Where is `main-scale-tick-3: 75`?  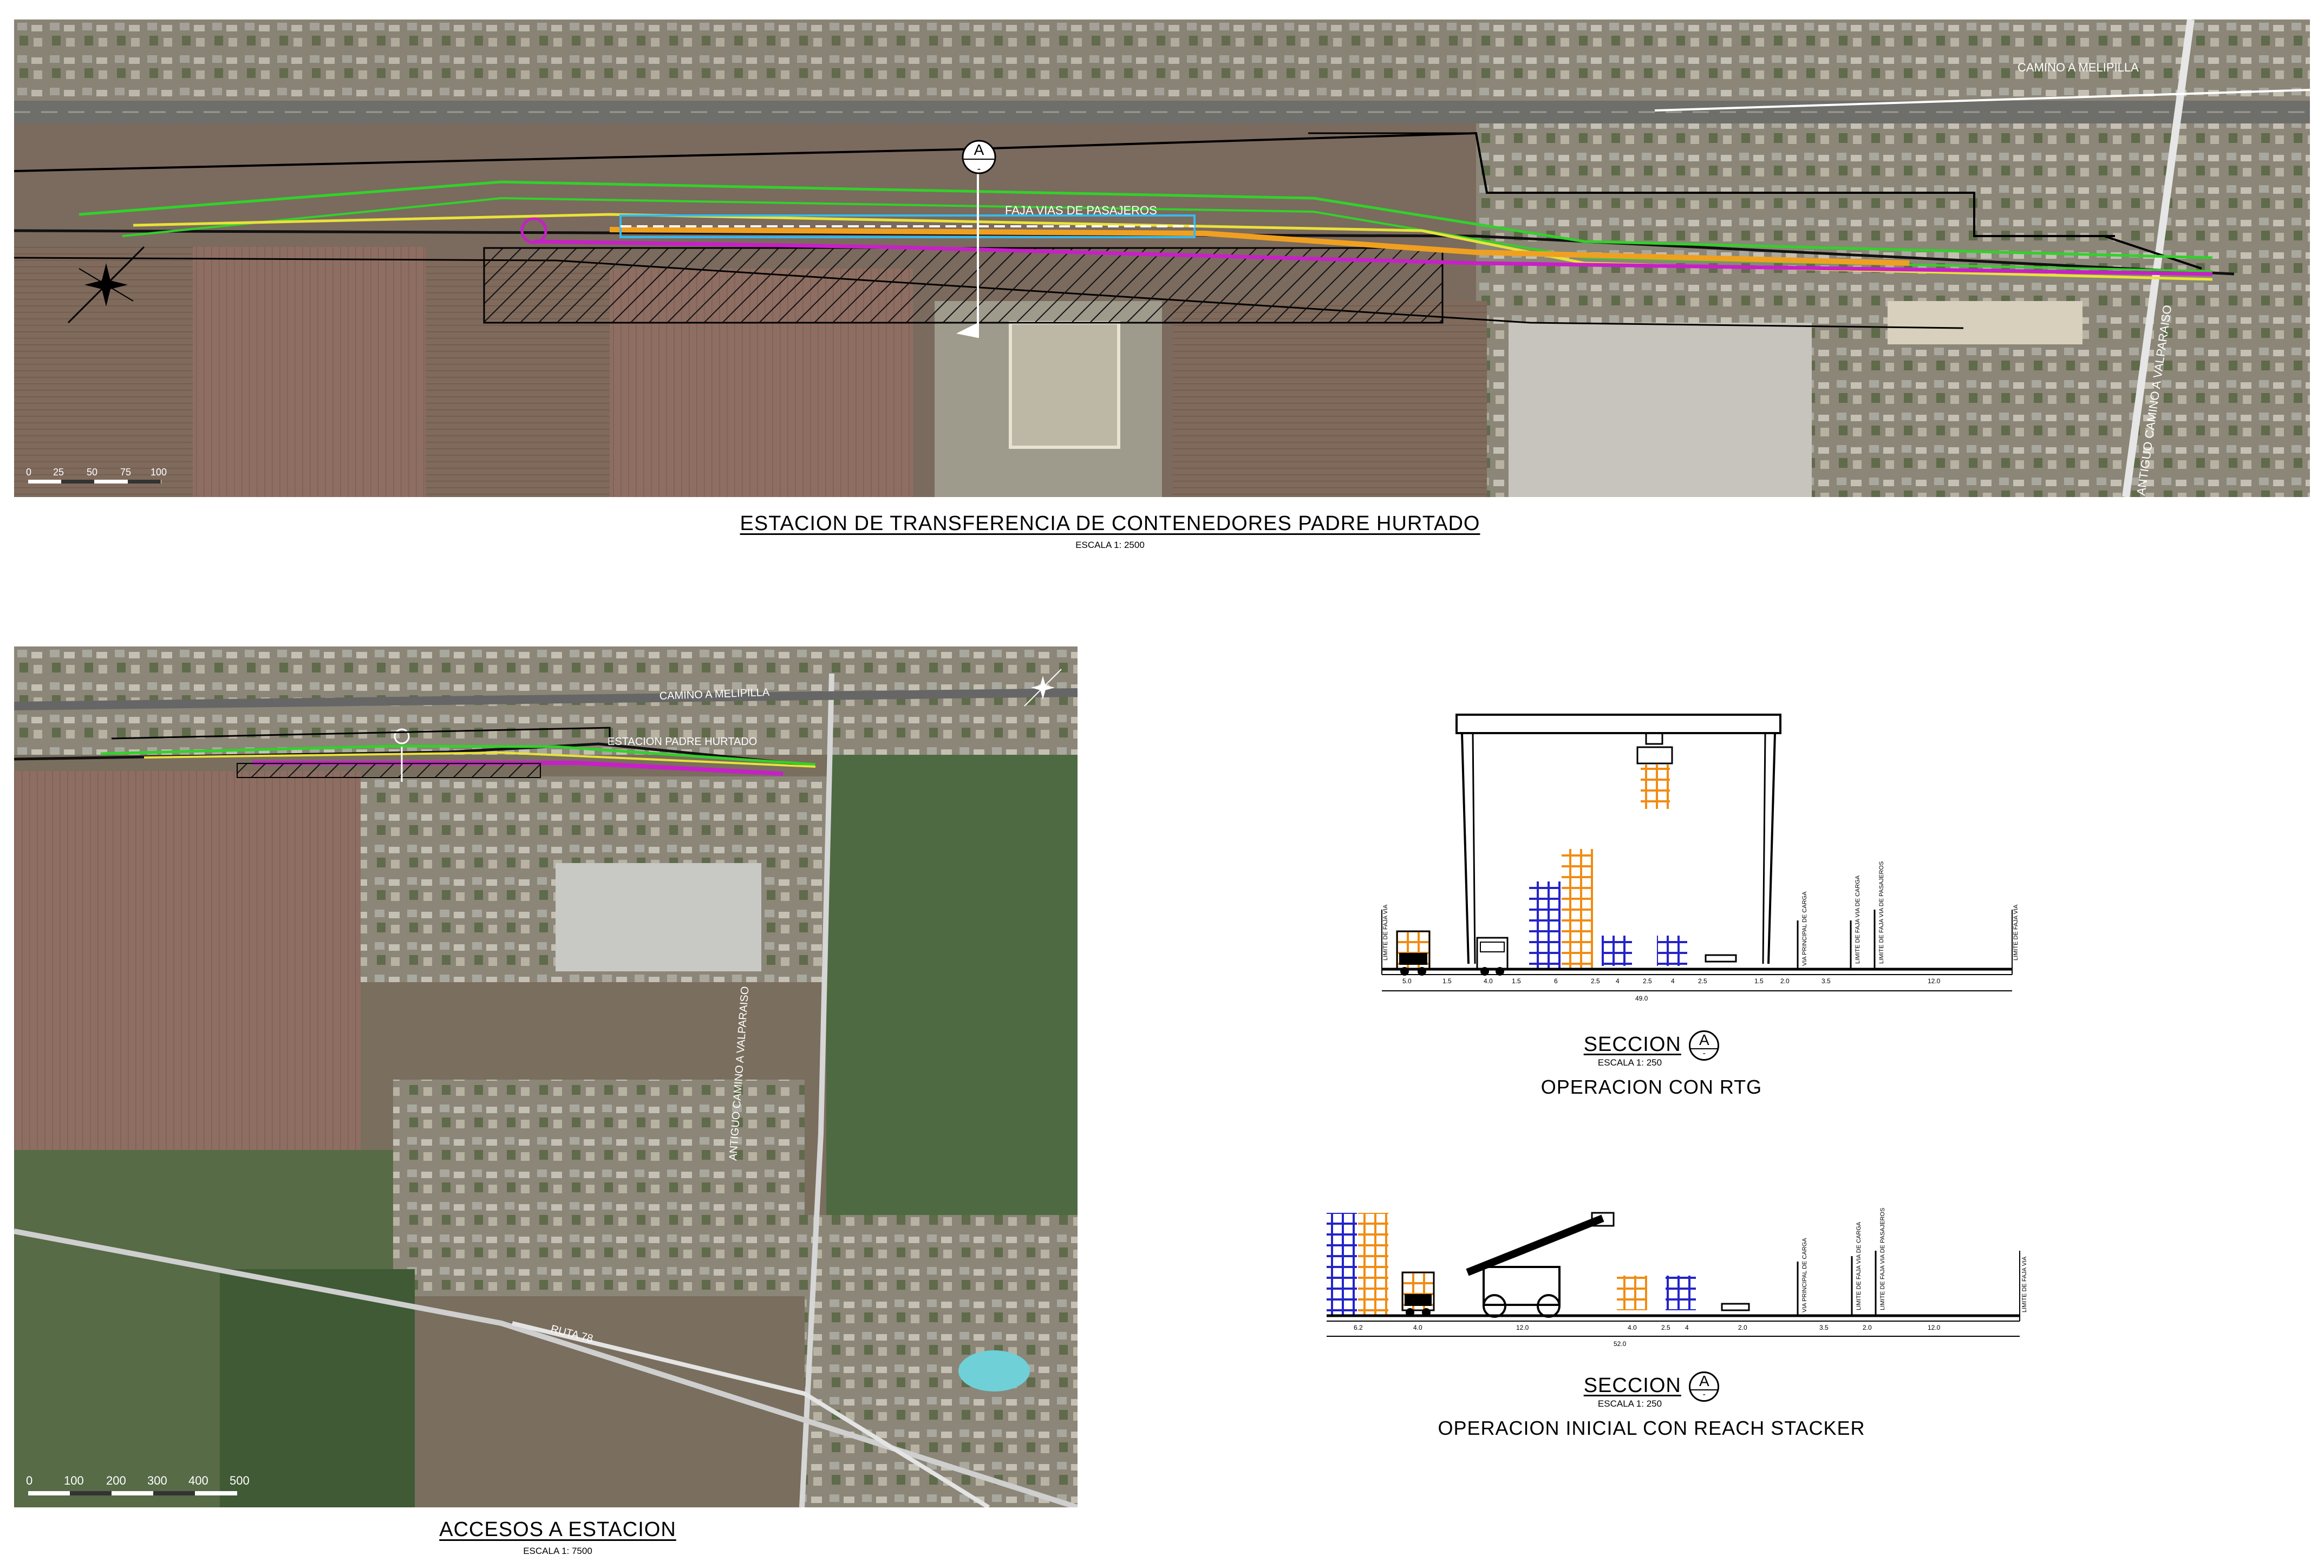
main-scale-tick-3: 75 is located at coordinates (125, 472).